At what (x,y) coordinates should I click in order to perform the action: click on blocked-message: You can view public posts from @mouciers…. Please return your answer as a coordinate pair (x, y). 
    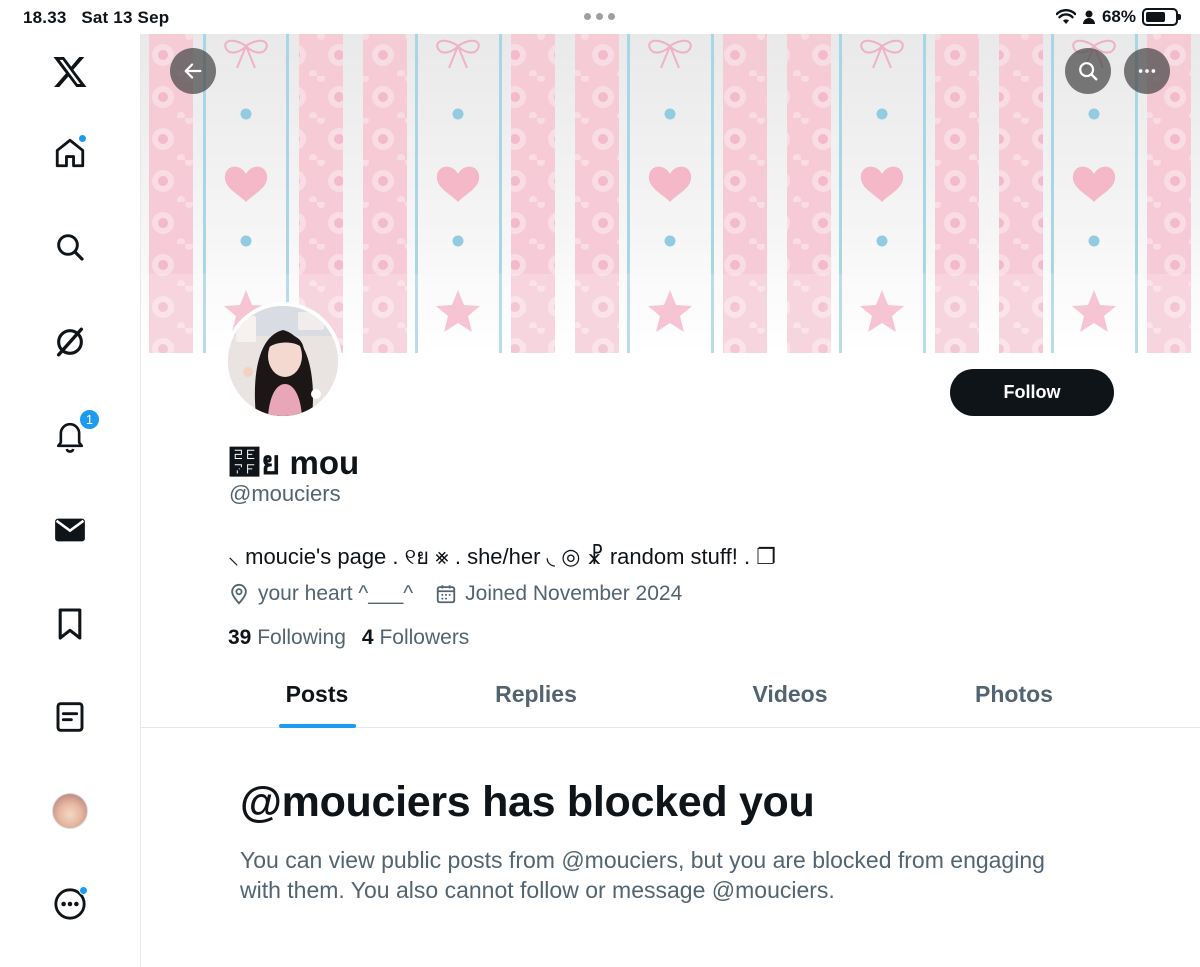
    Looking at the image, I should click on (642, 875).